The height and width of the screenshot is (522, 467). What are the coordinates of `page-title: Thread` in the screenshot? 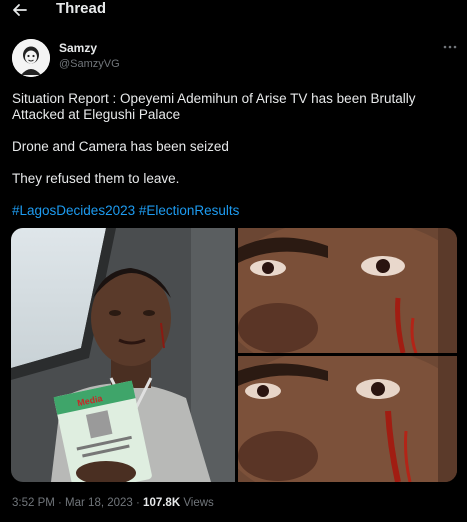 It's located at (81, 8).